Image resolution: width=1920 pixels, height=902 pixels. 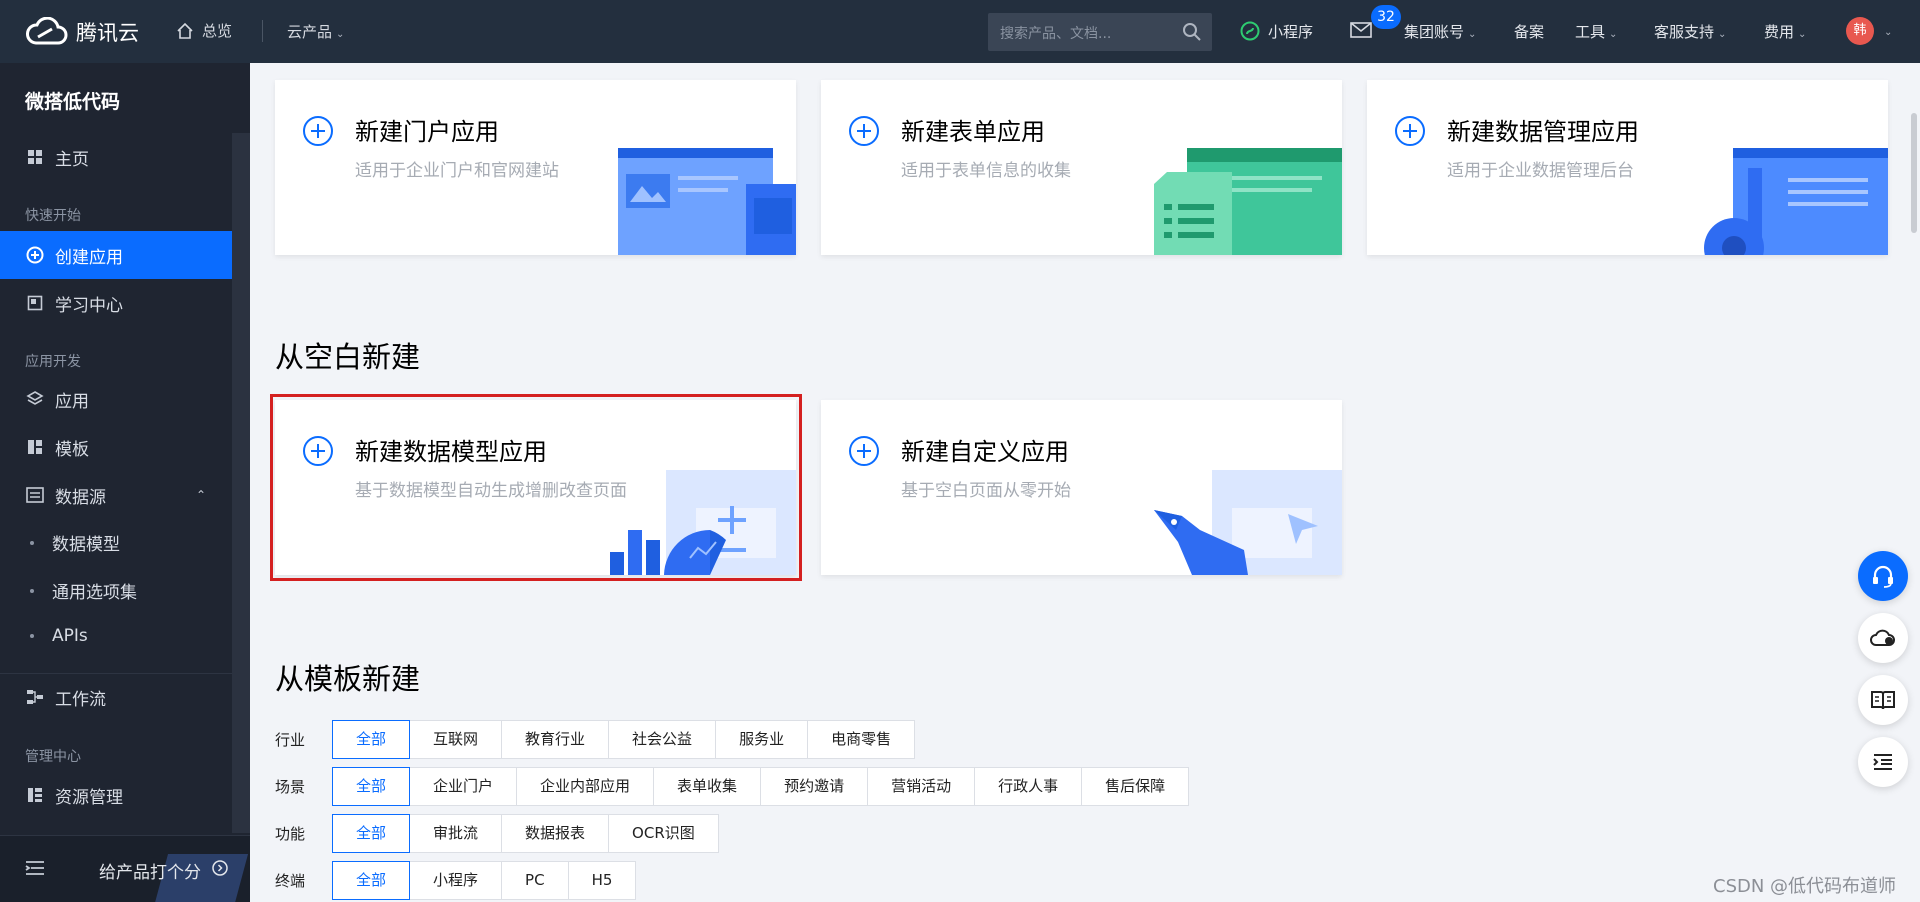 What do you see at coordinates (1250, 31) in the screenshot?
I see `miniprogram-icon` at bounding box center [1250, 31].